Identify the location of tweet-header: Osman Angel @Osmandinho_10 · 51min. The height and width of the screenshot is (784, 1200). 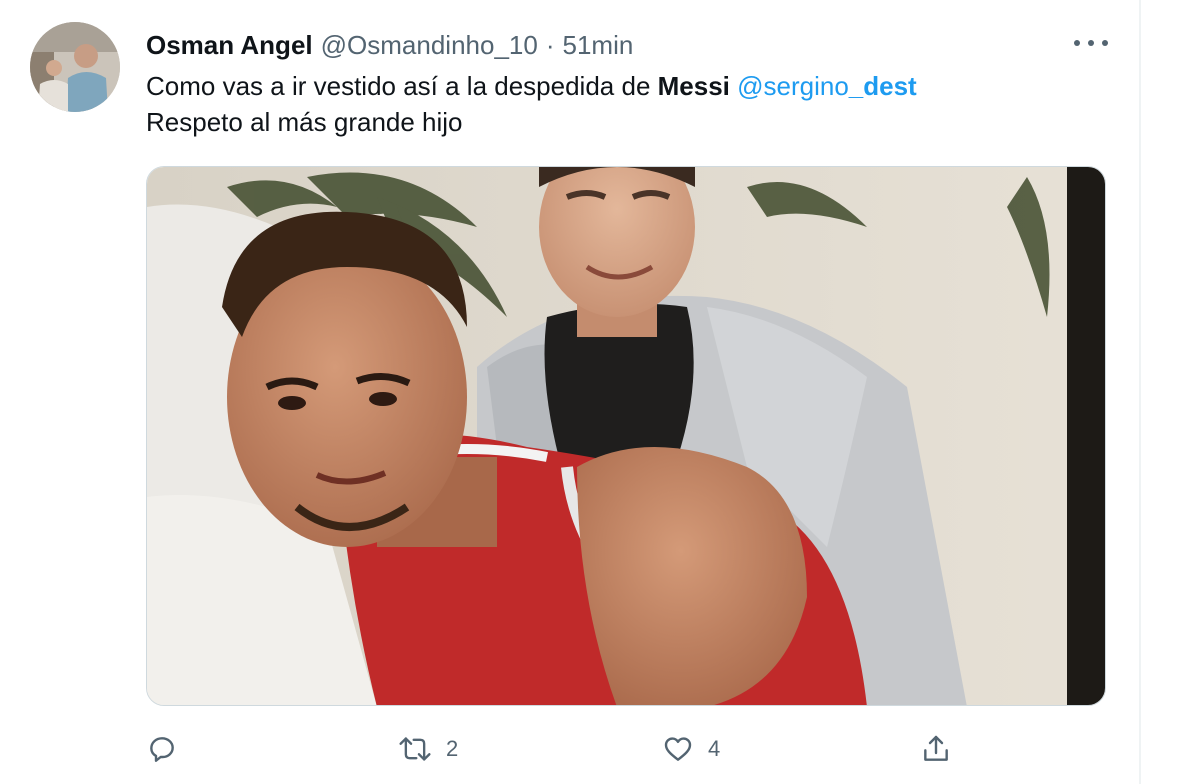
(389, 45).